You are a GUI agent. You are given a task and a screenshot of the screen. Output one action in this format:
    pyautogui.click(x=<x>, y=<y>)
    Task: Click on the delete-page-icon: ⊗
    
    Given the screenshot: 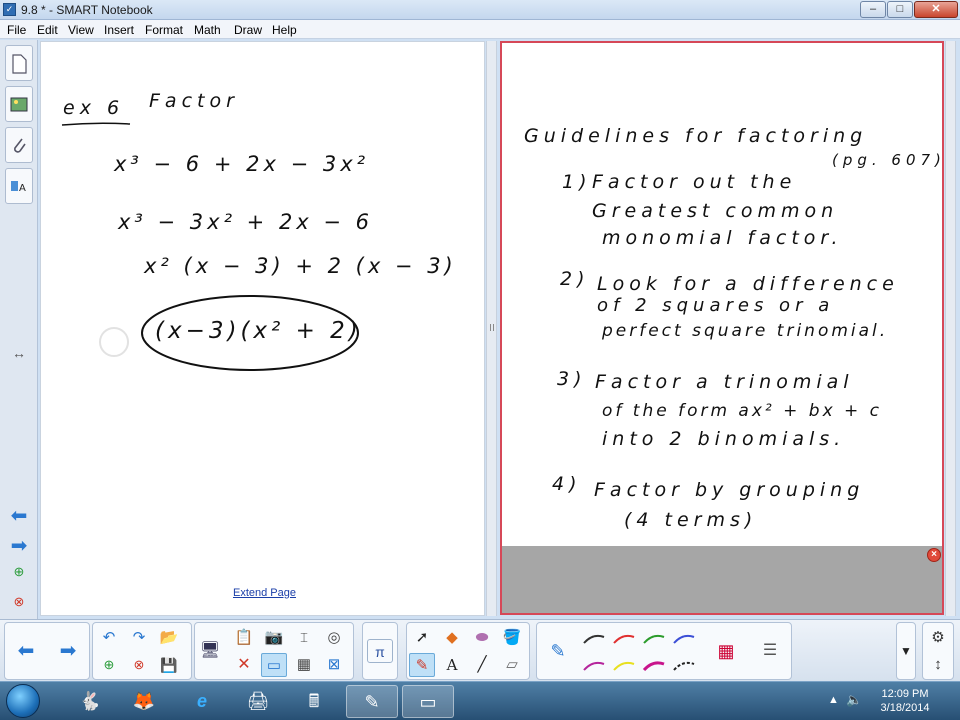 What is the action you would take?
    pyautogui.click(x=19, y=605)
    